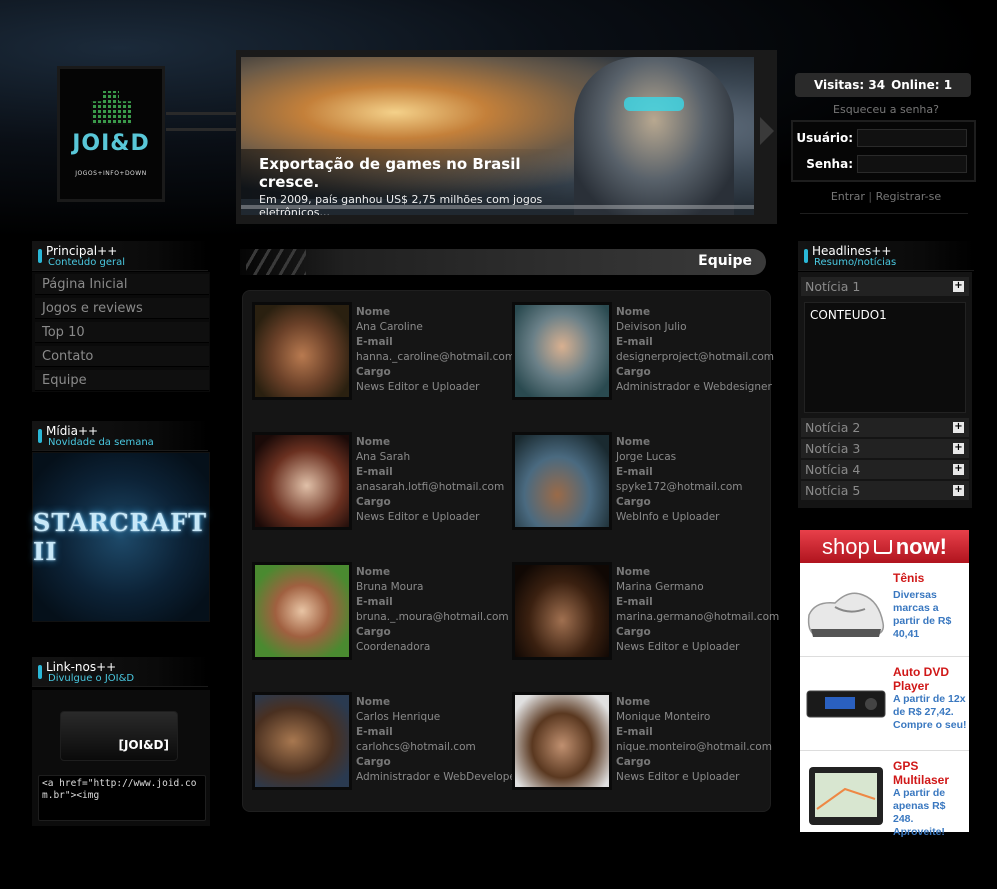 The image size is (997, 889). Describe the element at coordinates (884, 546) in the screenshot. I see `shop-header: shop now!` at that location.